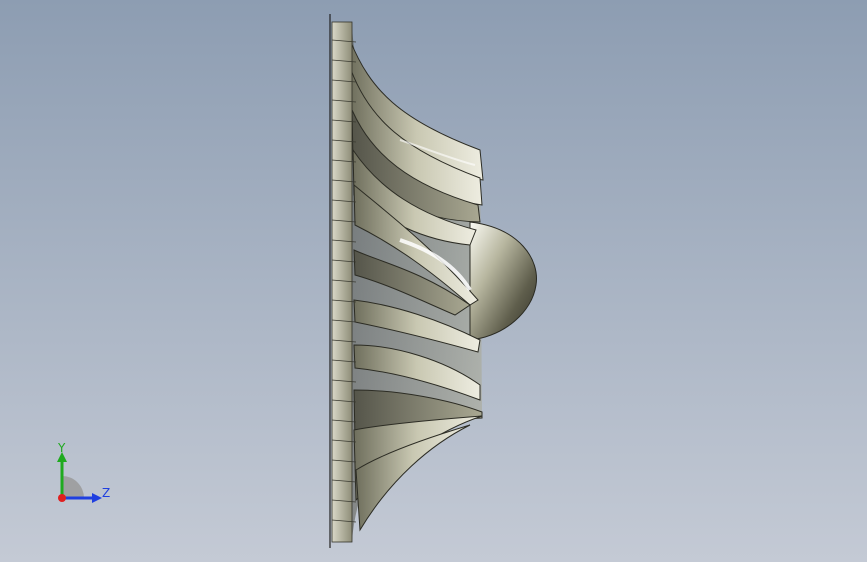  Describe the element at coordinates (97, 498) in the screenshot. I see `z-arrow-head` at that location.